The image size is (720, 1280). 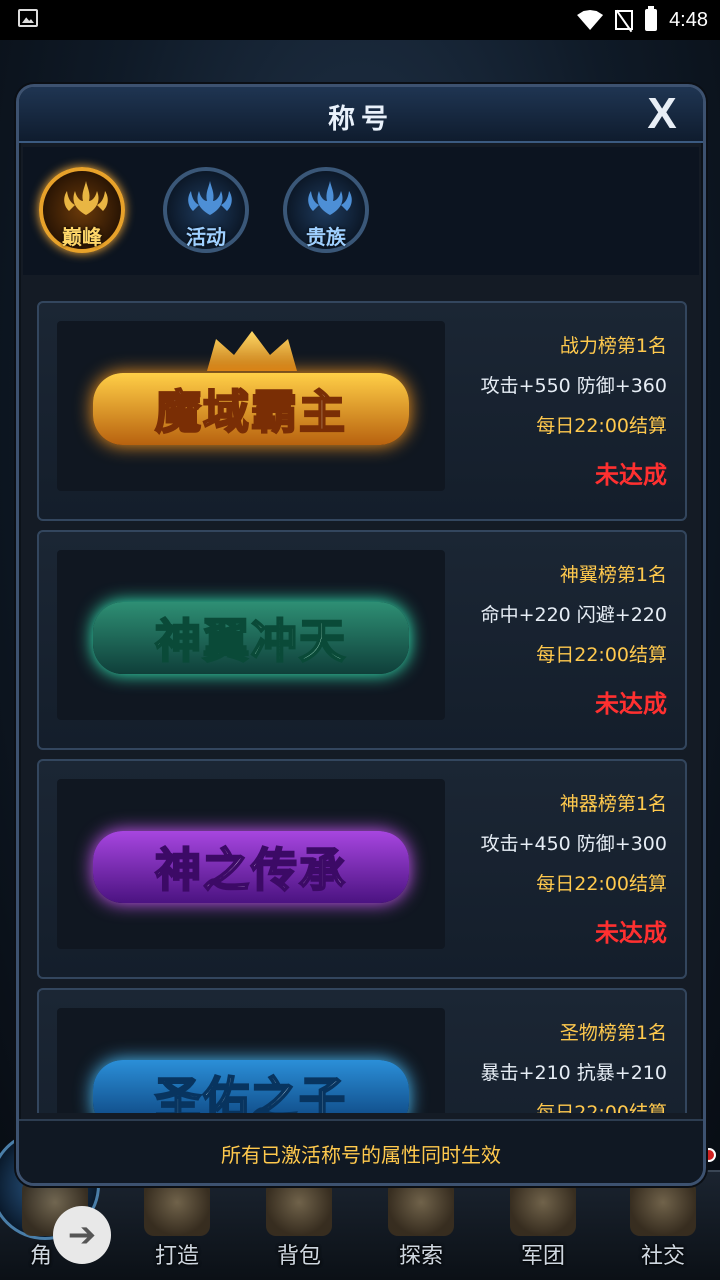 I want to click on bag-icon, so click(x=299, y=1208).